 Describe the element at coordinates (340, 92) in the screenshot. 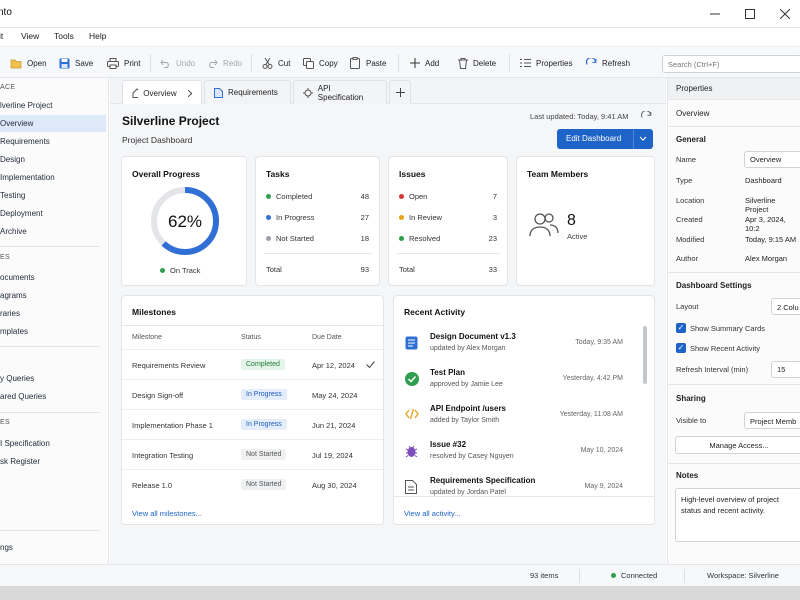

I see `tab-api-specification: API Specification` at that location.